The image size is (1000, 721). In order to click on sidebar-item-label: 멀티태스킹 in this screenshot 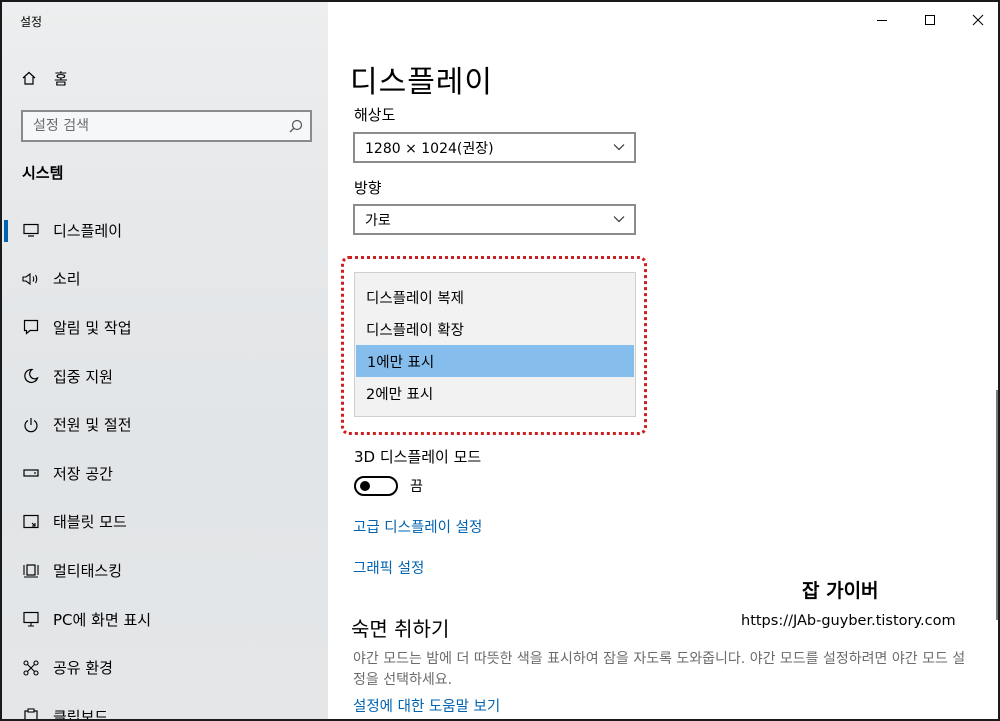, I will do `click(88, 570)`.